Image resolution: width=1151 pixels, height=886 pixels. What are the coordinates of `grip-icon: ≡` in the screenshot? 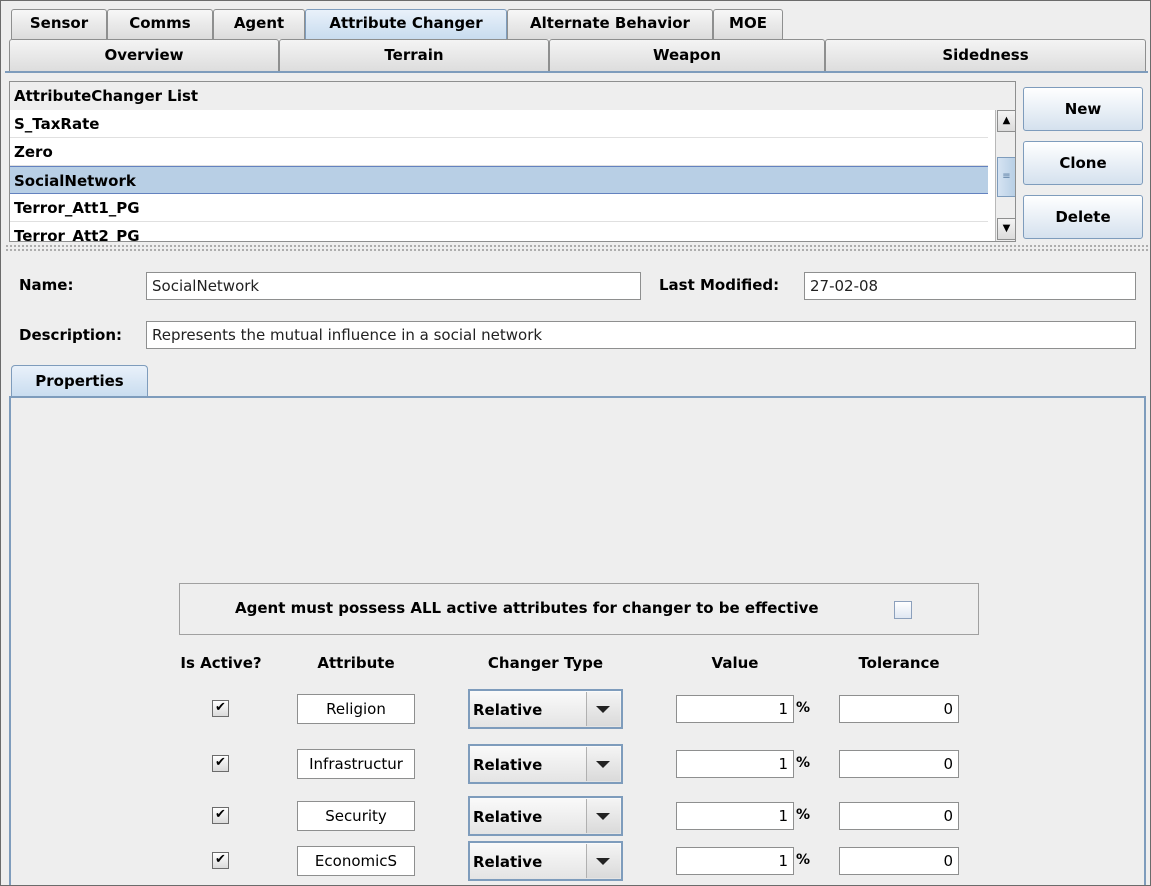 It's located at (1006, 176).